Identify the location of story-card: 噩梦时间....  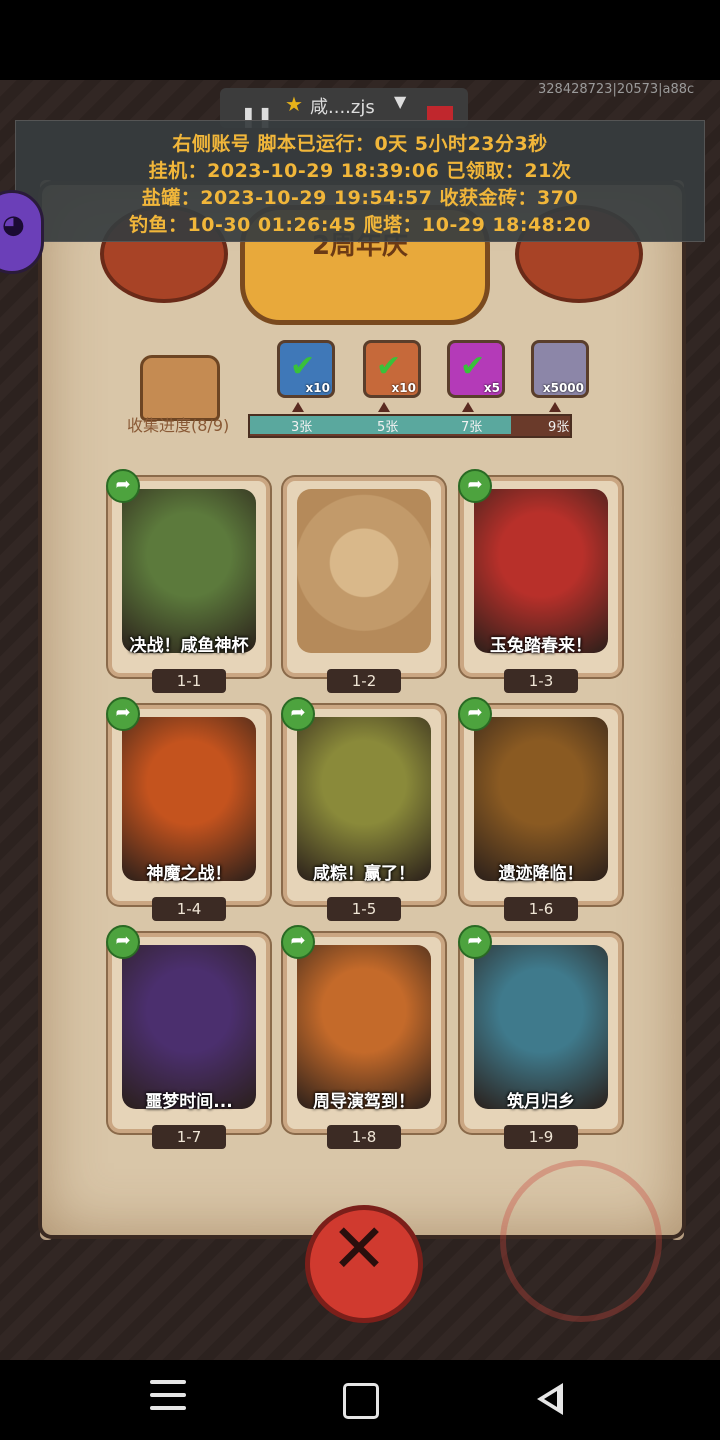
(189, 1033).